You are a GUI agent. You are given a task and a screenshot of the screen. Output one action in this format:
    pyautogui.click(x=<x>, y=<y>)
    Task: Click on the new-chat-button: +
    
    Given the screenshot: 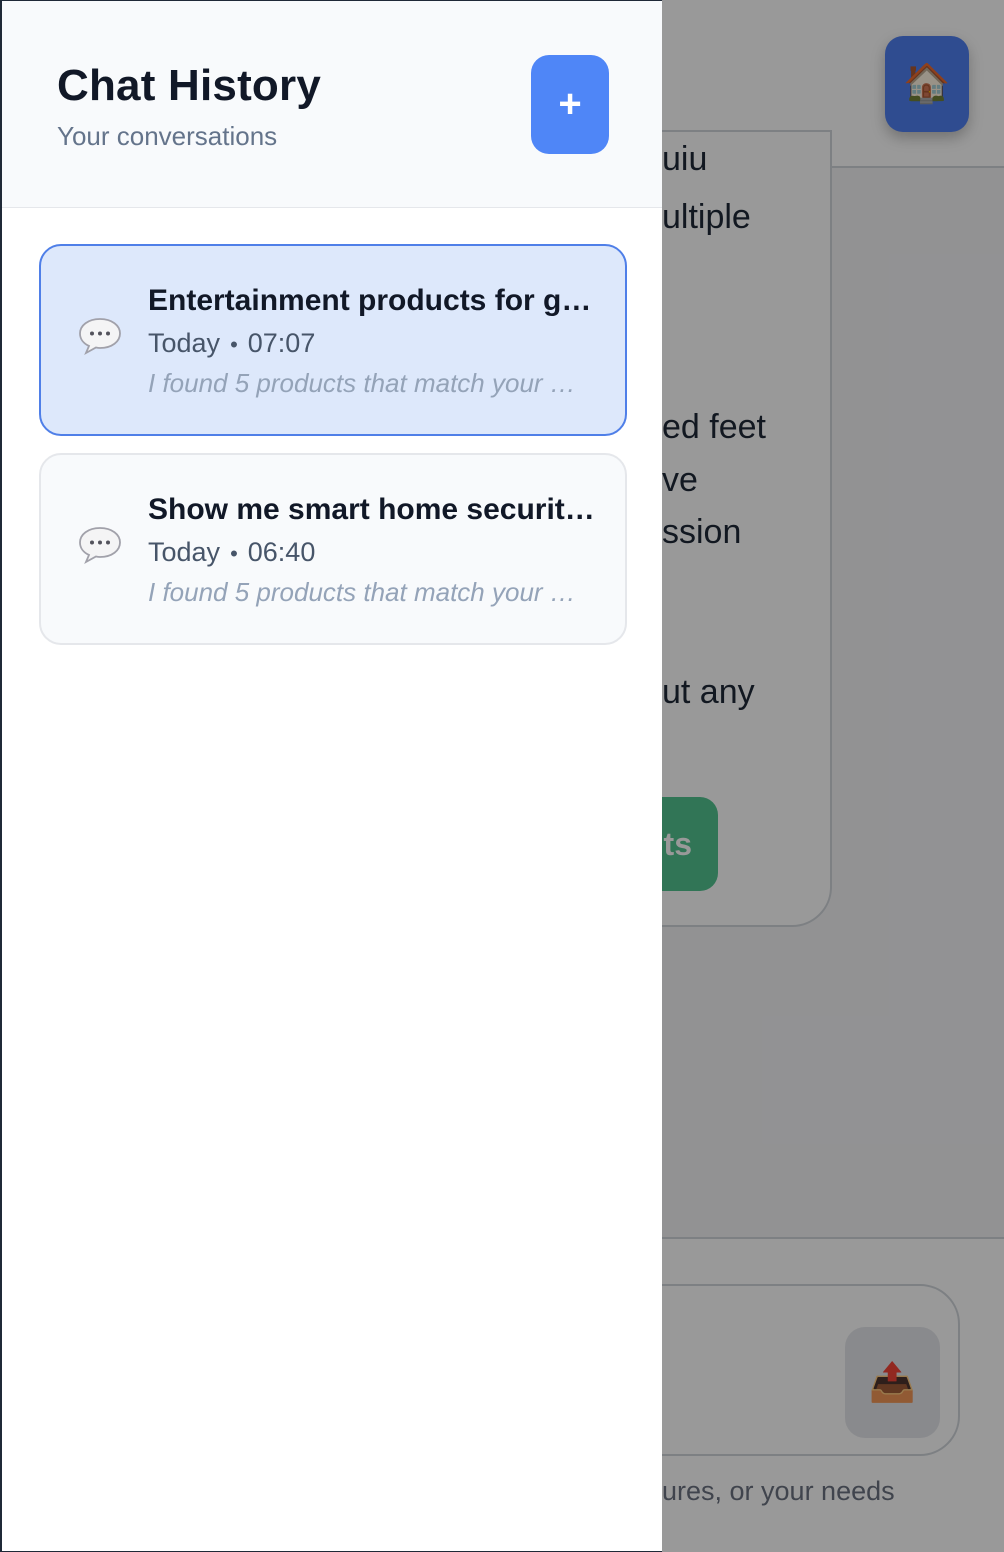 What is the action you would take?
    pyautogui.click(x=570, y=104)
    